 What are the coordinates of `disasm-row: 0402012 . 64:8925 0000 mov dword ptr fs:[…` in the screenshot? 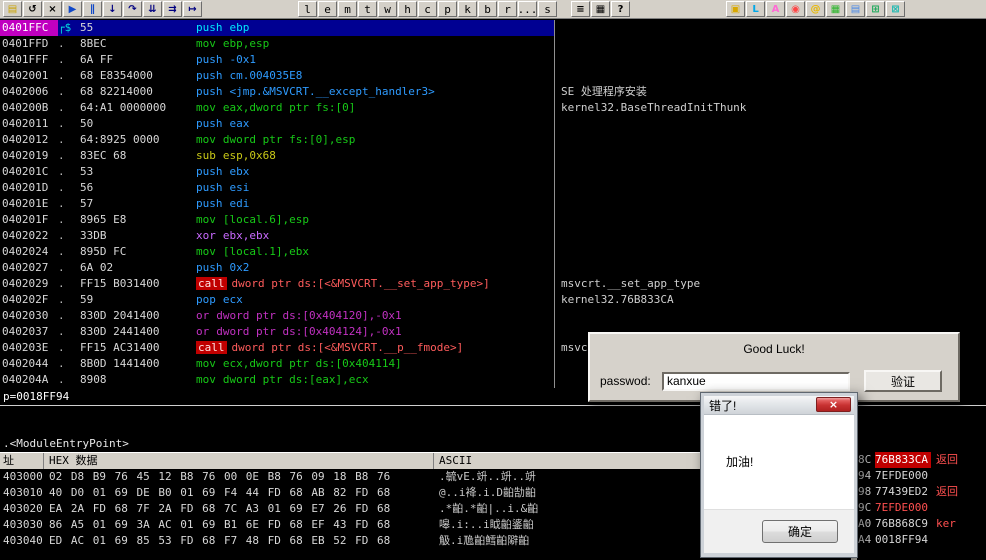 It's located at (493, 140).